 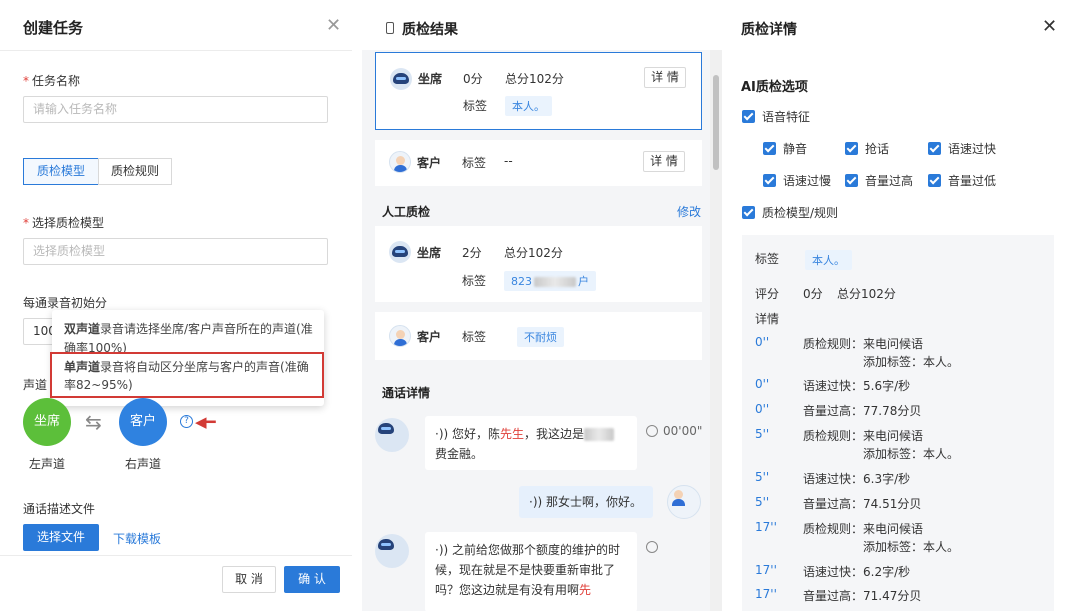 What do you see at coordinates (474, 281) in the screenshot?
I see `manual-agent-tag-label: 标签` at bounding box center [474, 281].